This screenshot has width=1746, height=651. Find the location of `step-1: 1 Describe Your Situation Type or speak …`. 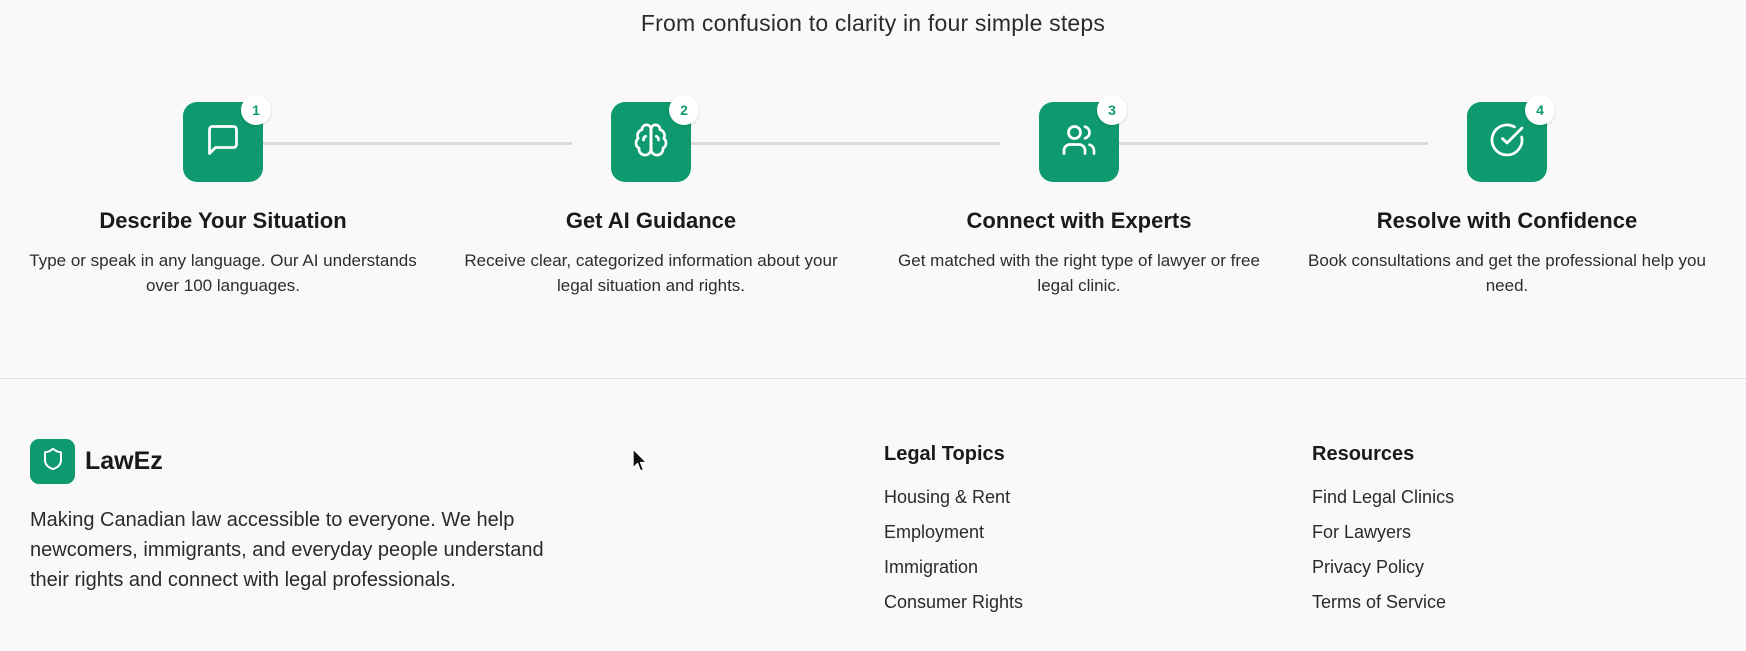

step-1: 1 Describe Your Situation Type or speak … is located at coordinates (223, 196).